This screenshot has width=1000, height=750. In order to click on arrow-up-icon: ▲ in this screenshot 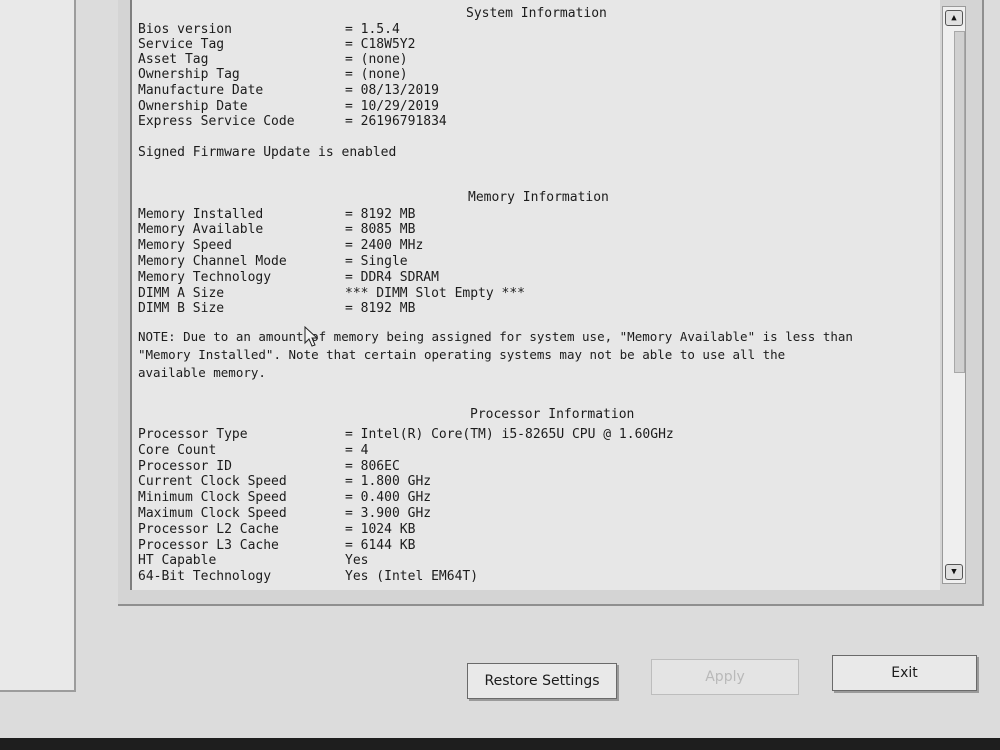, I will do `click(954, 18)`.